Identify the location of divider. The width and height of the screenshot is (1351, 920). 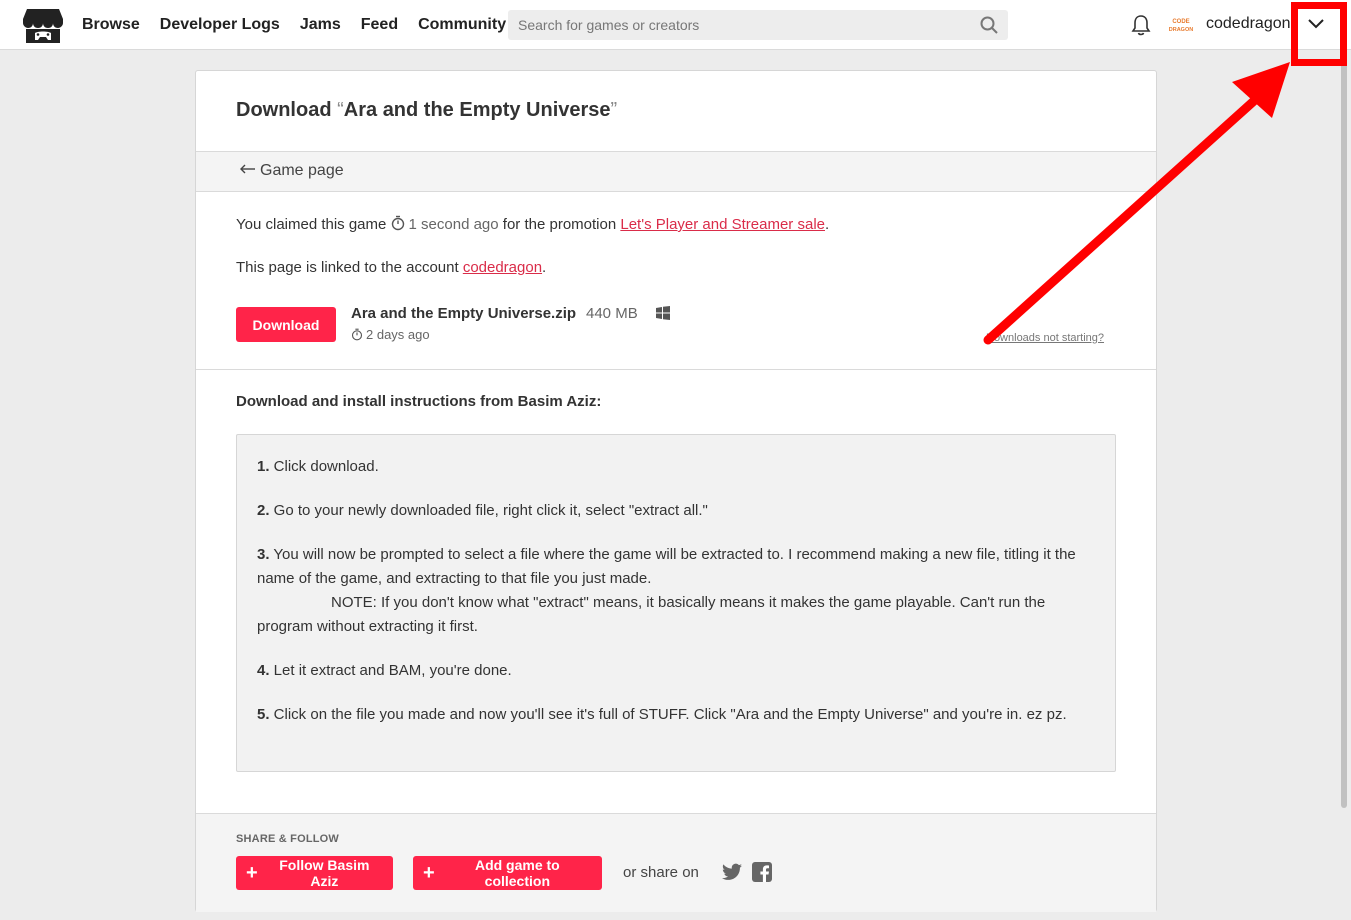
(676, 369).